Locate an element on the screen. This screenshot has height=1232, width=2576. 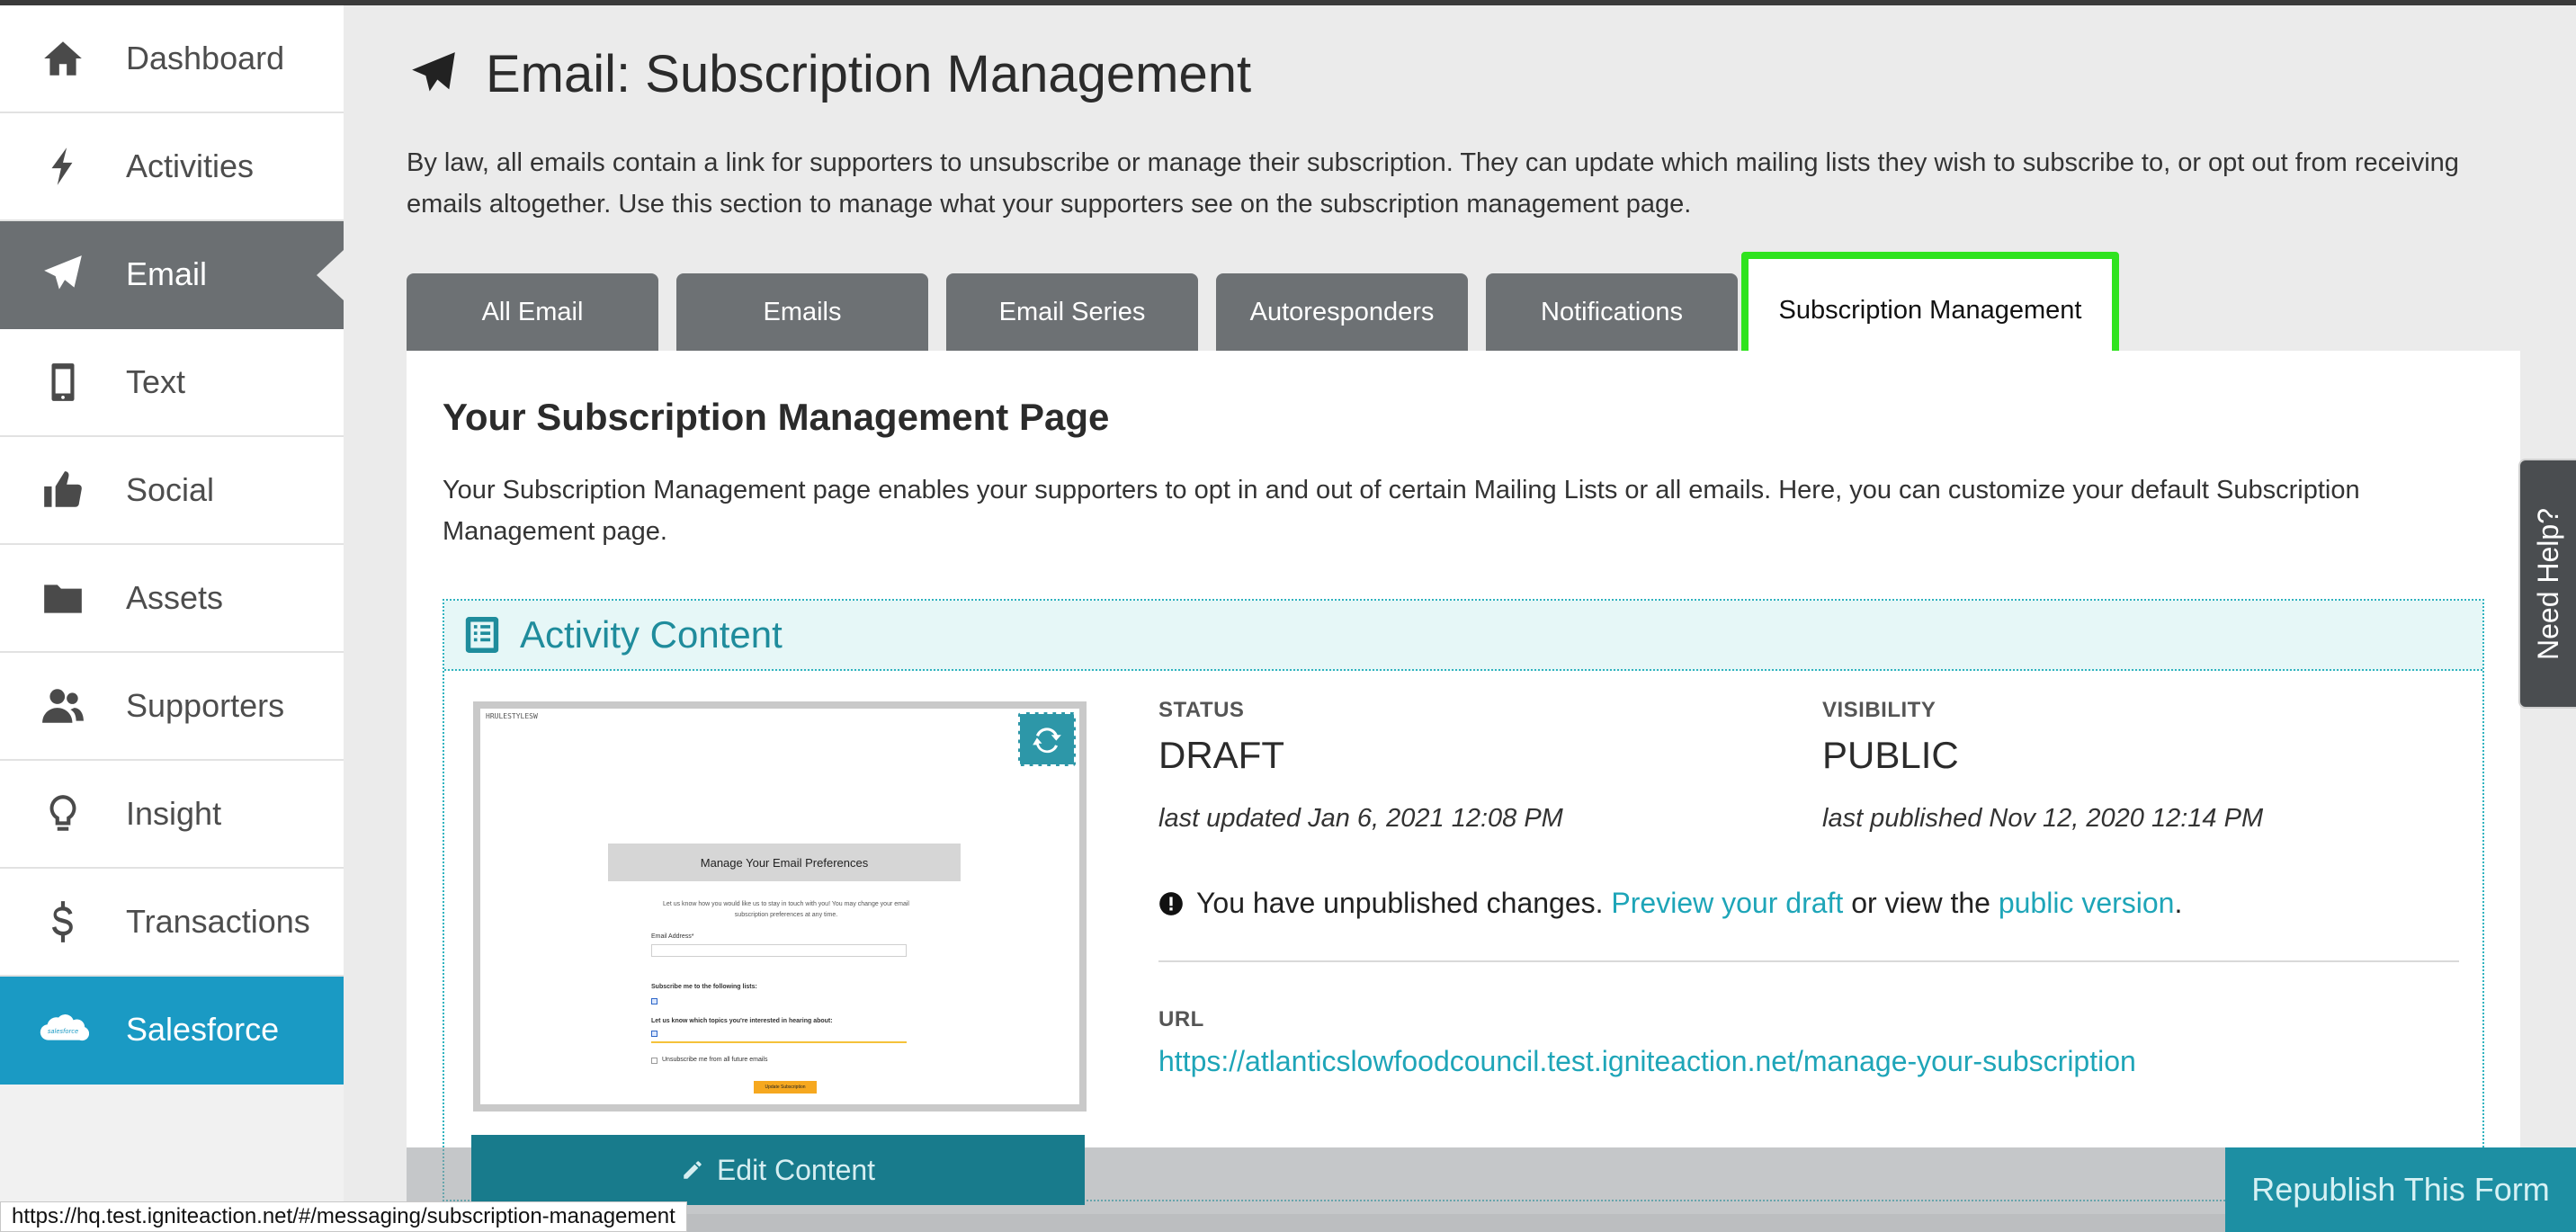
thumbnail-heading: Manage Your Email Preferences is located at coordinates (784, 862).